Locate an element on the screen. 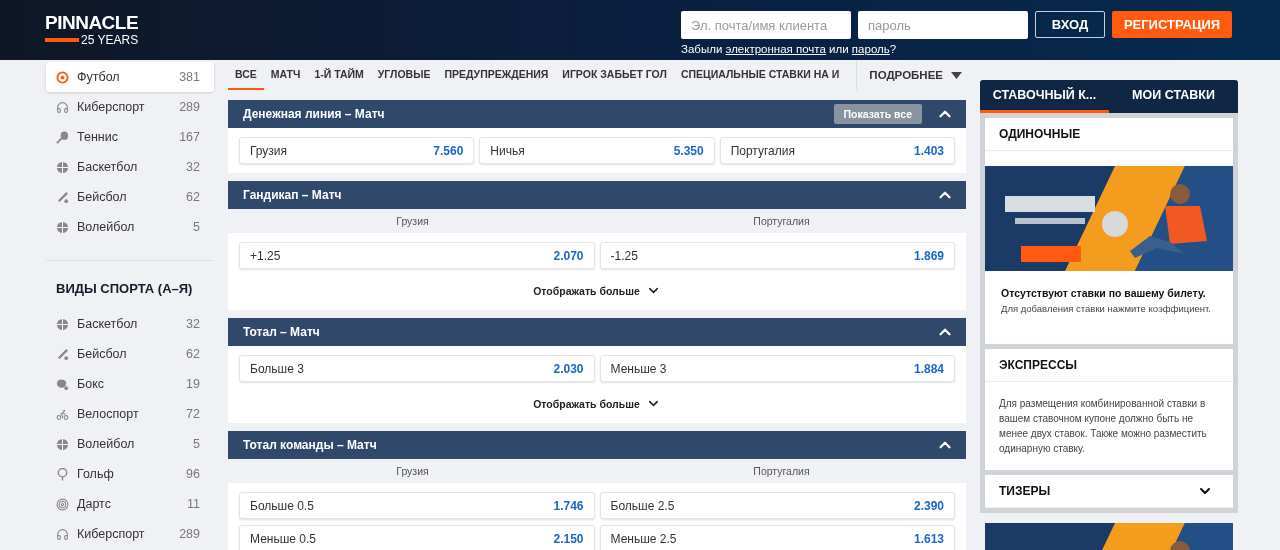  triangle-down-icon is located at coordinates (956, 75).